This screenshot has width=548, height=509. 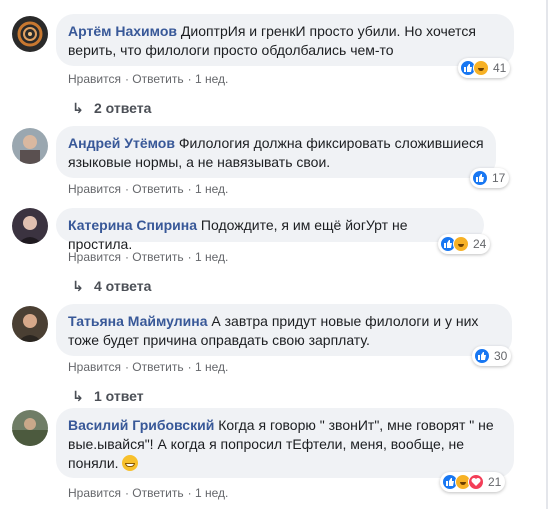 I want to click on reaction-summary: 41, so click(x=484, y=68).